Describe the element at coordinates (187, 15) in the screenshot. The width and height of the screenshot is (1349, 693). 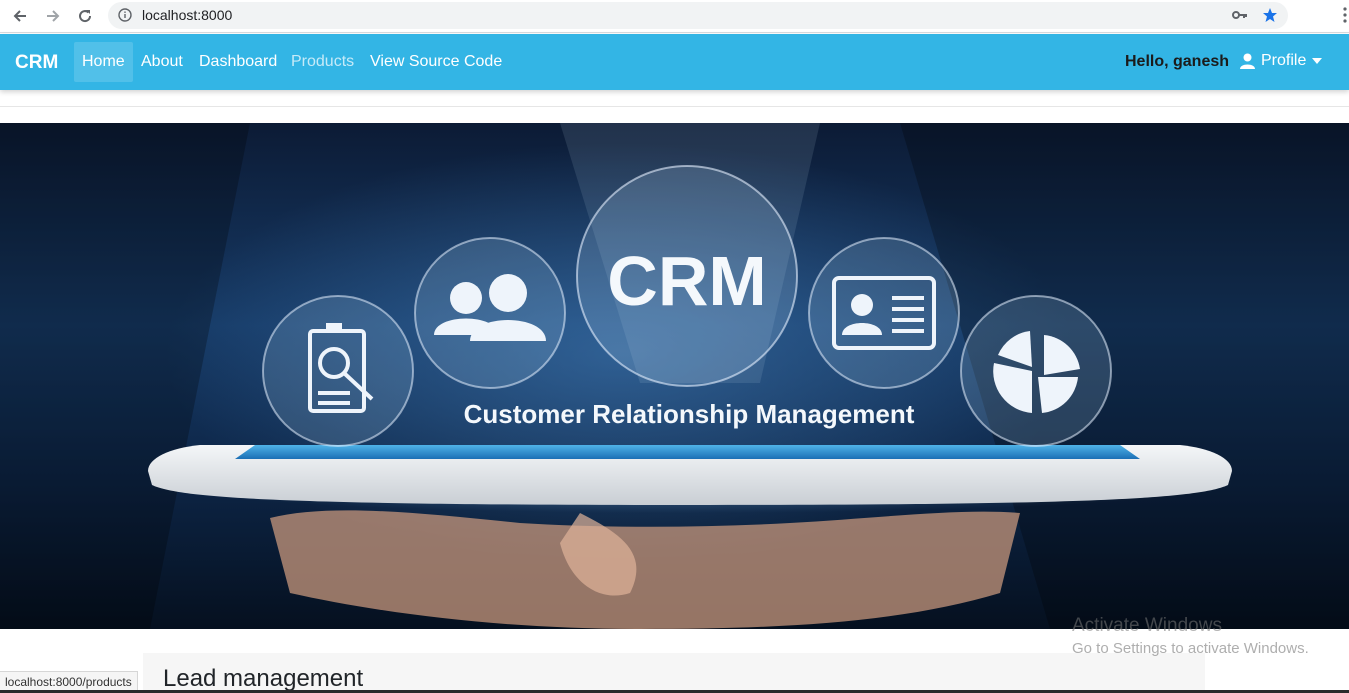
I see `url-text: localhost:8000` at that location.